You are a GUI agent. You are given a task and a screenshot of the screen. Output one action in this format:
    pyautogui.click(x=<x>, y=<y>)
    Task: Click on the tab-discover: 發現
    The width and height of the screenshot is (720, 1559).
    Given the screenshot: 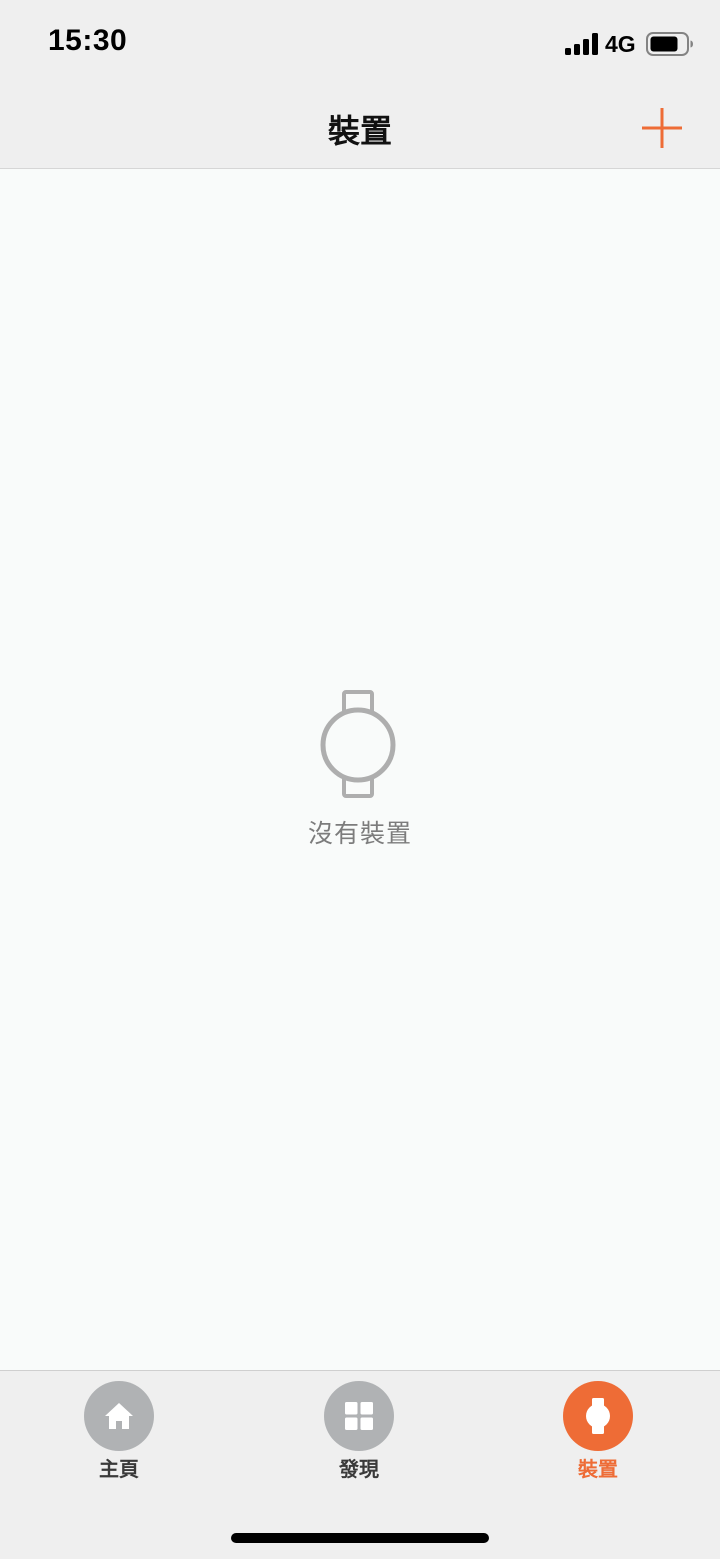 What is the action you would take?
    pyautogui.click(x=359, y=1431)
    